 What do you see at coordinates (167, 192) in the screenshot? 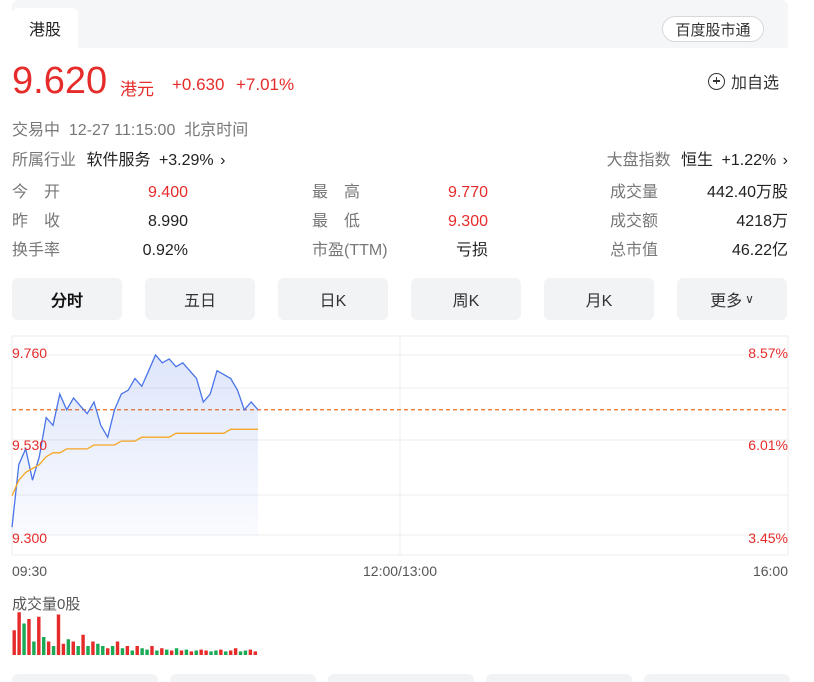
I see `stat-open-value: 9.400` at bounding box center [167, 192].